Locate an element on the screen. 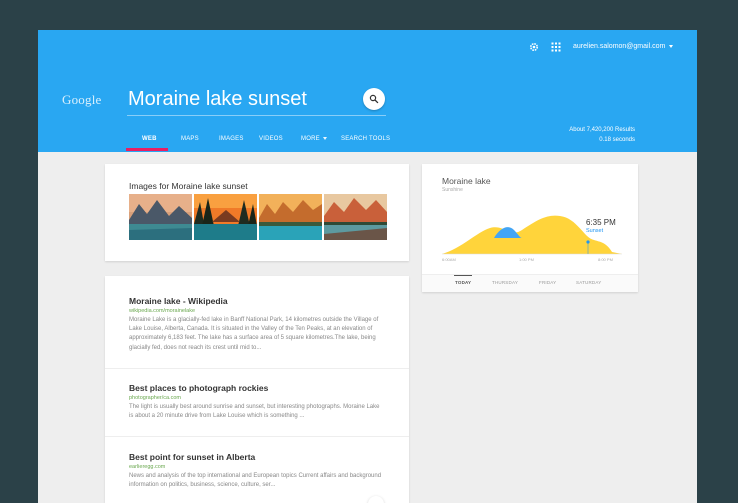  apps-icon is located at coordinates (556, 47).